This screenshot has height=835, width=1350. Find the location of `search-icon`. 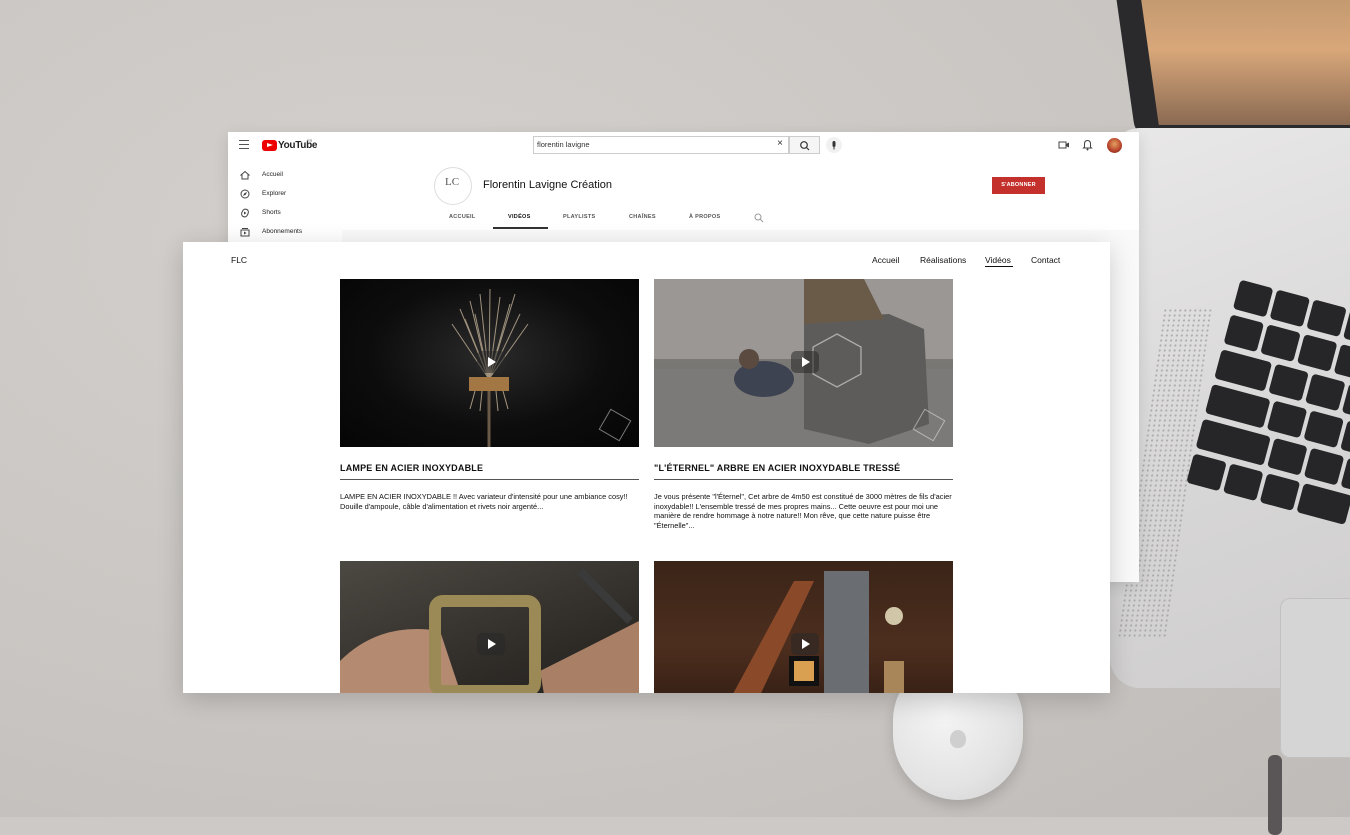

search-icon is located at coordinates (805, 146).